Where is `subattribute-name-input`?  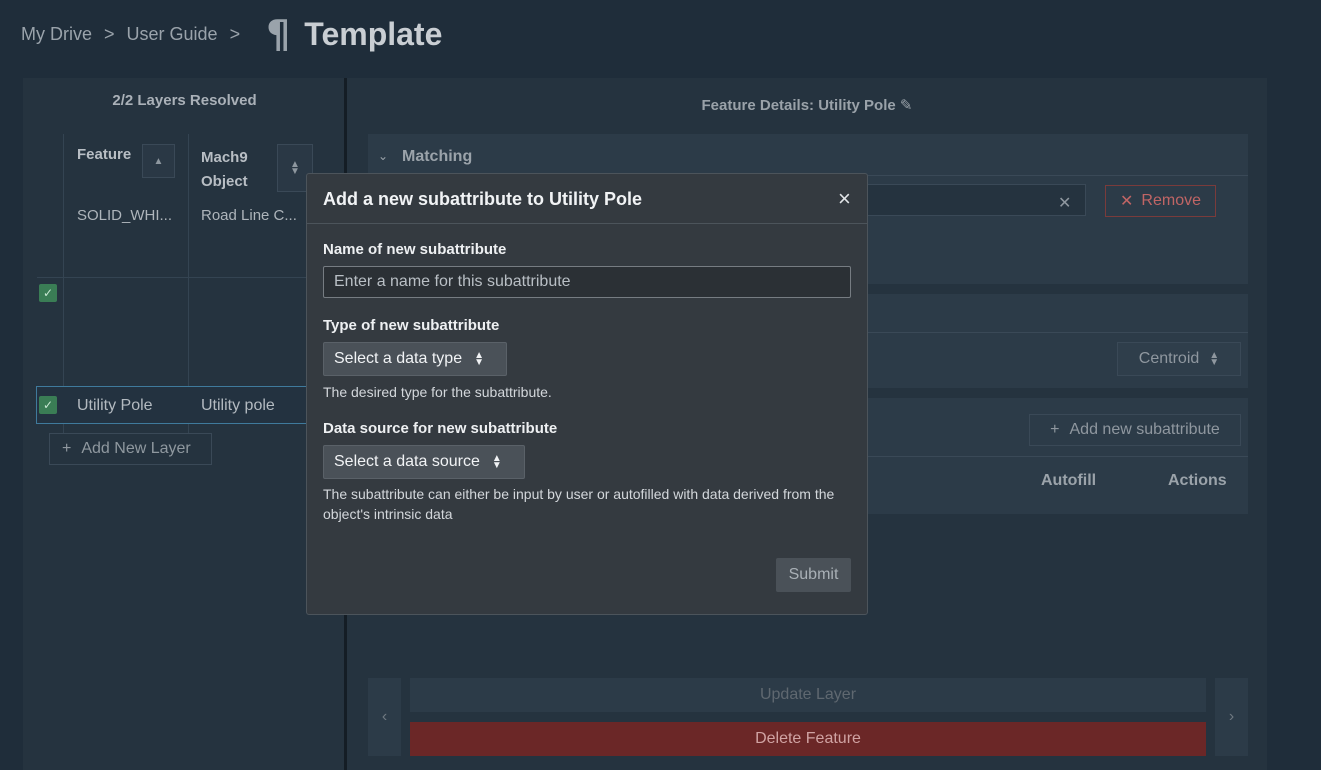 subattribute-name-input is located at coordinates (587, 282).